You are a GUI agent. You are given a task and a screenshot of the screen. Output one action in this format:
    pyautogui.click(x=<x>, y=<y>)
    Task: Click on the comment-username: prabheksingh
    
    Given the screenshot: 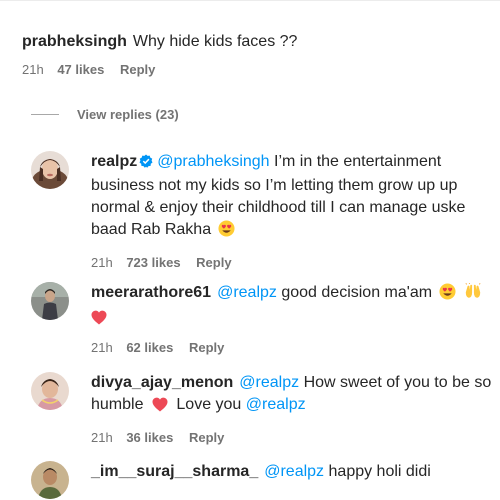 What is the action you would take?
    pyautogui.click(x=74, y=41)
    